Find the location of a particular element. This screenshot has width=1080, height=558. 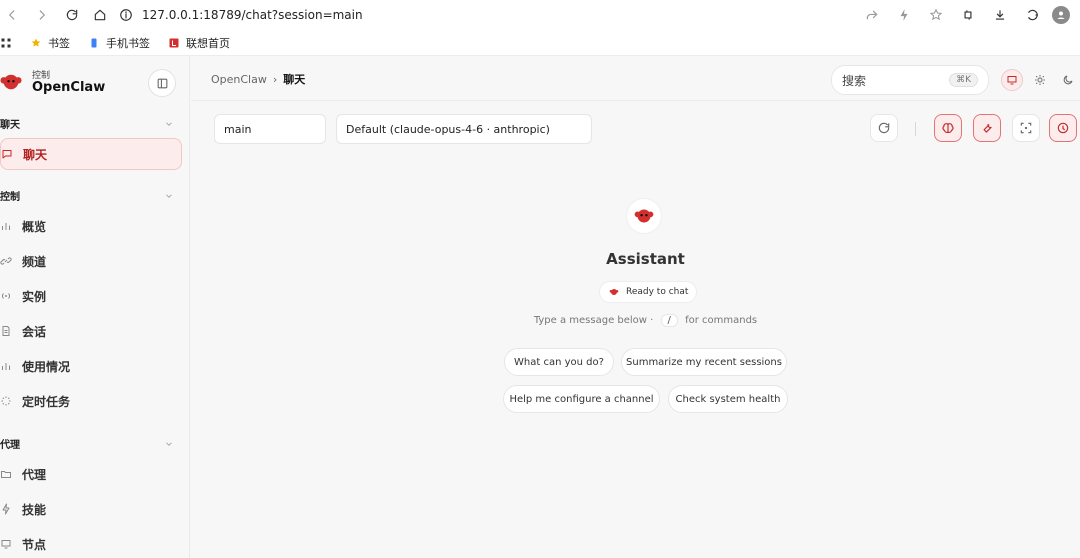

reload-button is located at coordinates (72, 15).